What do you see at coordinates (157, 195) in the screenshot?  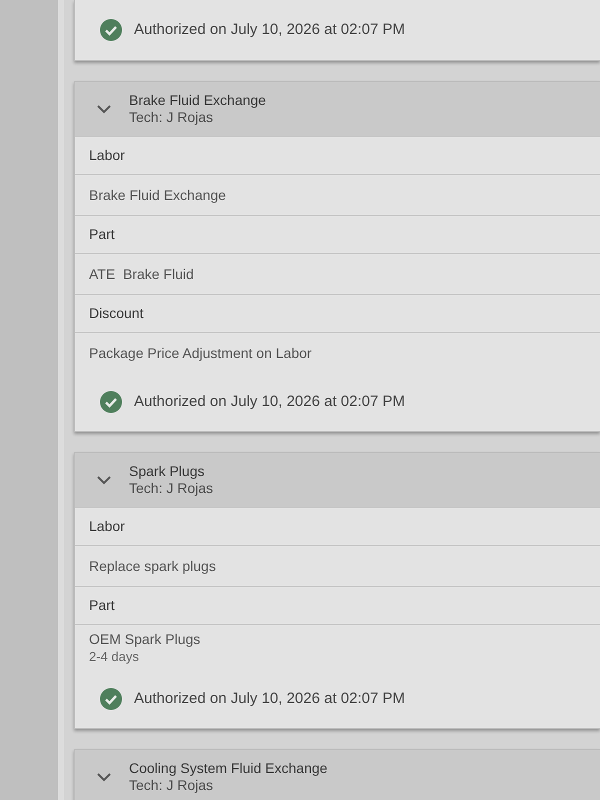 I see `line-item-text: Brake Fluid Exchange` at bounding box center [157, 195].